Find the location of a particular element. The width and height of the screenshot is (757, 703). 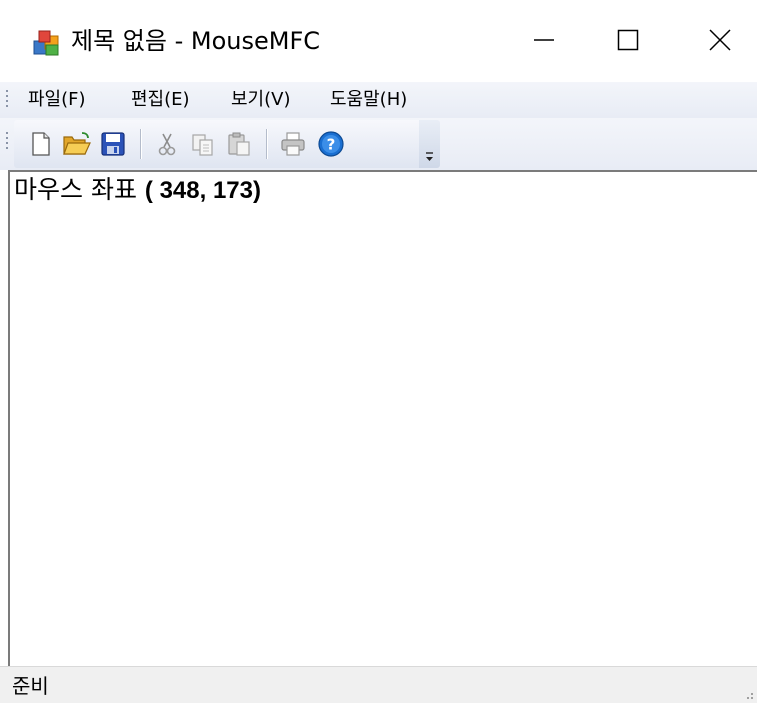

title-bar: 제목 없음 - MouseMFC is located at coordinates (378, 41).